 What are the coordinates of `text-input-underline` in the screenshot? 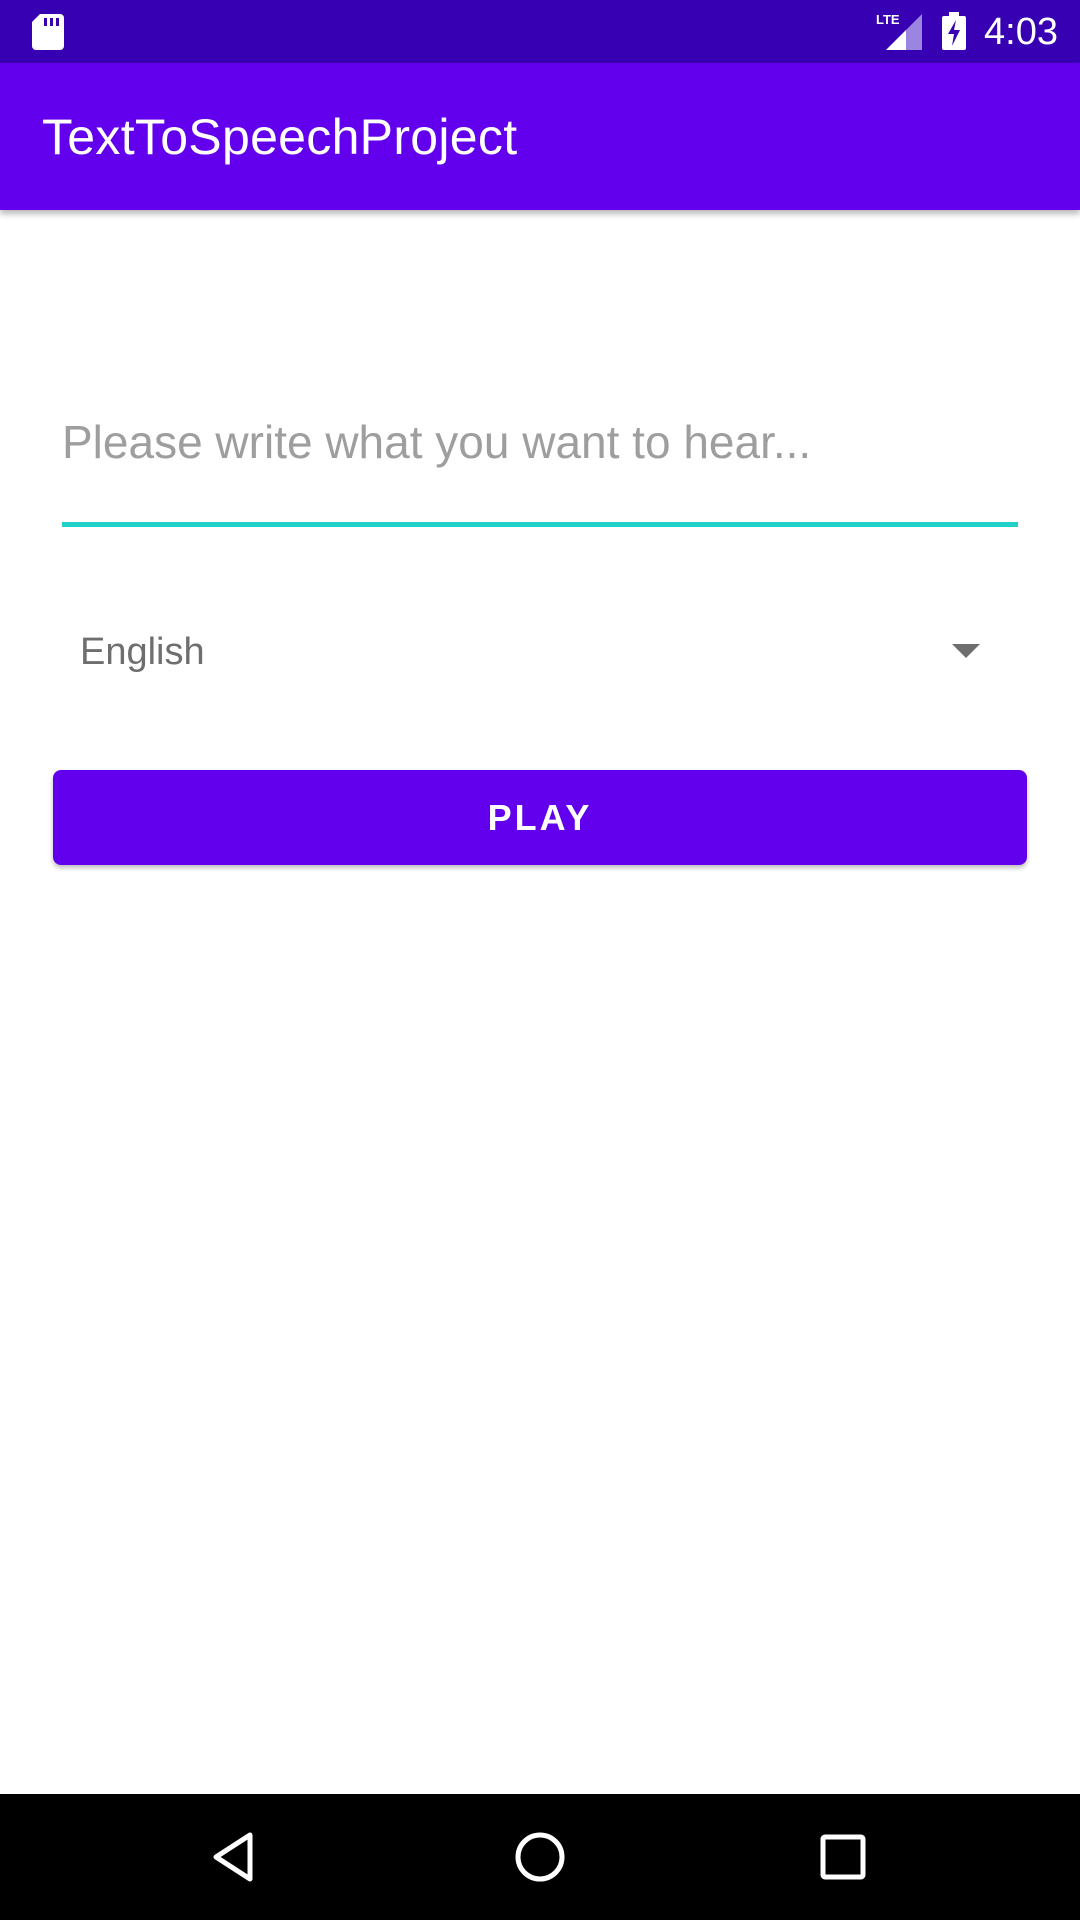 It's located at (540, 524).